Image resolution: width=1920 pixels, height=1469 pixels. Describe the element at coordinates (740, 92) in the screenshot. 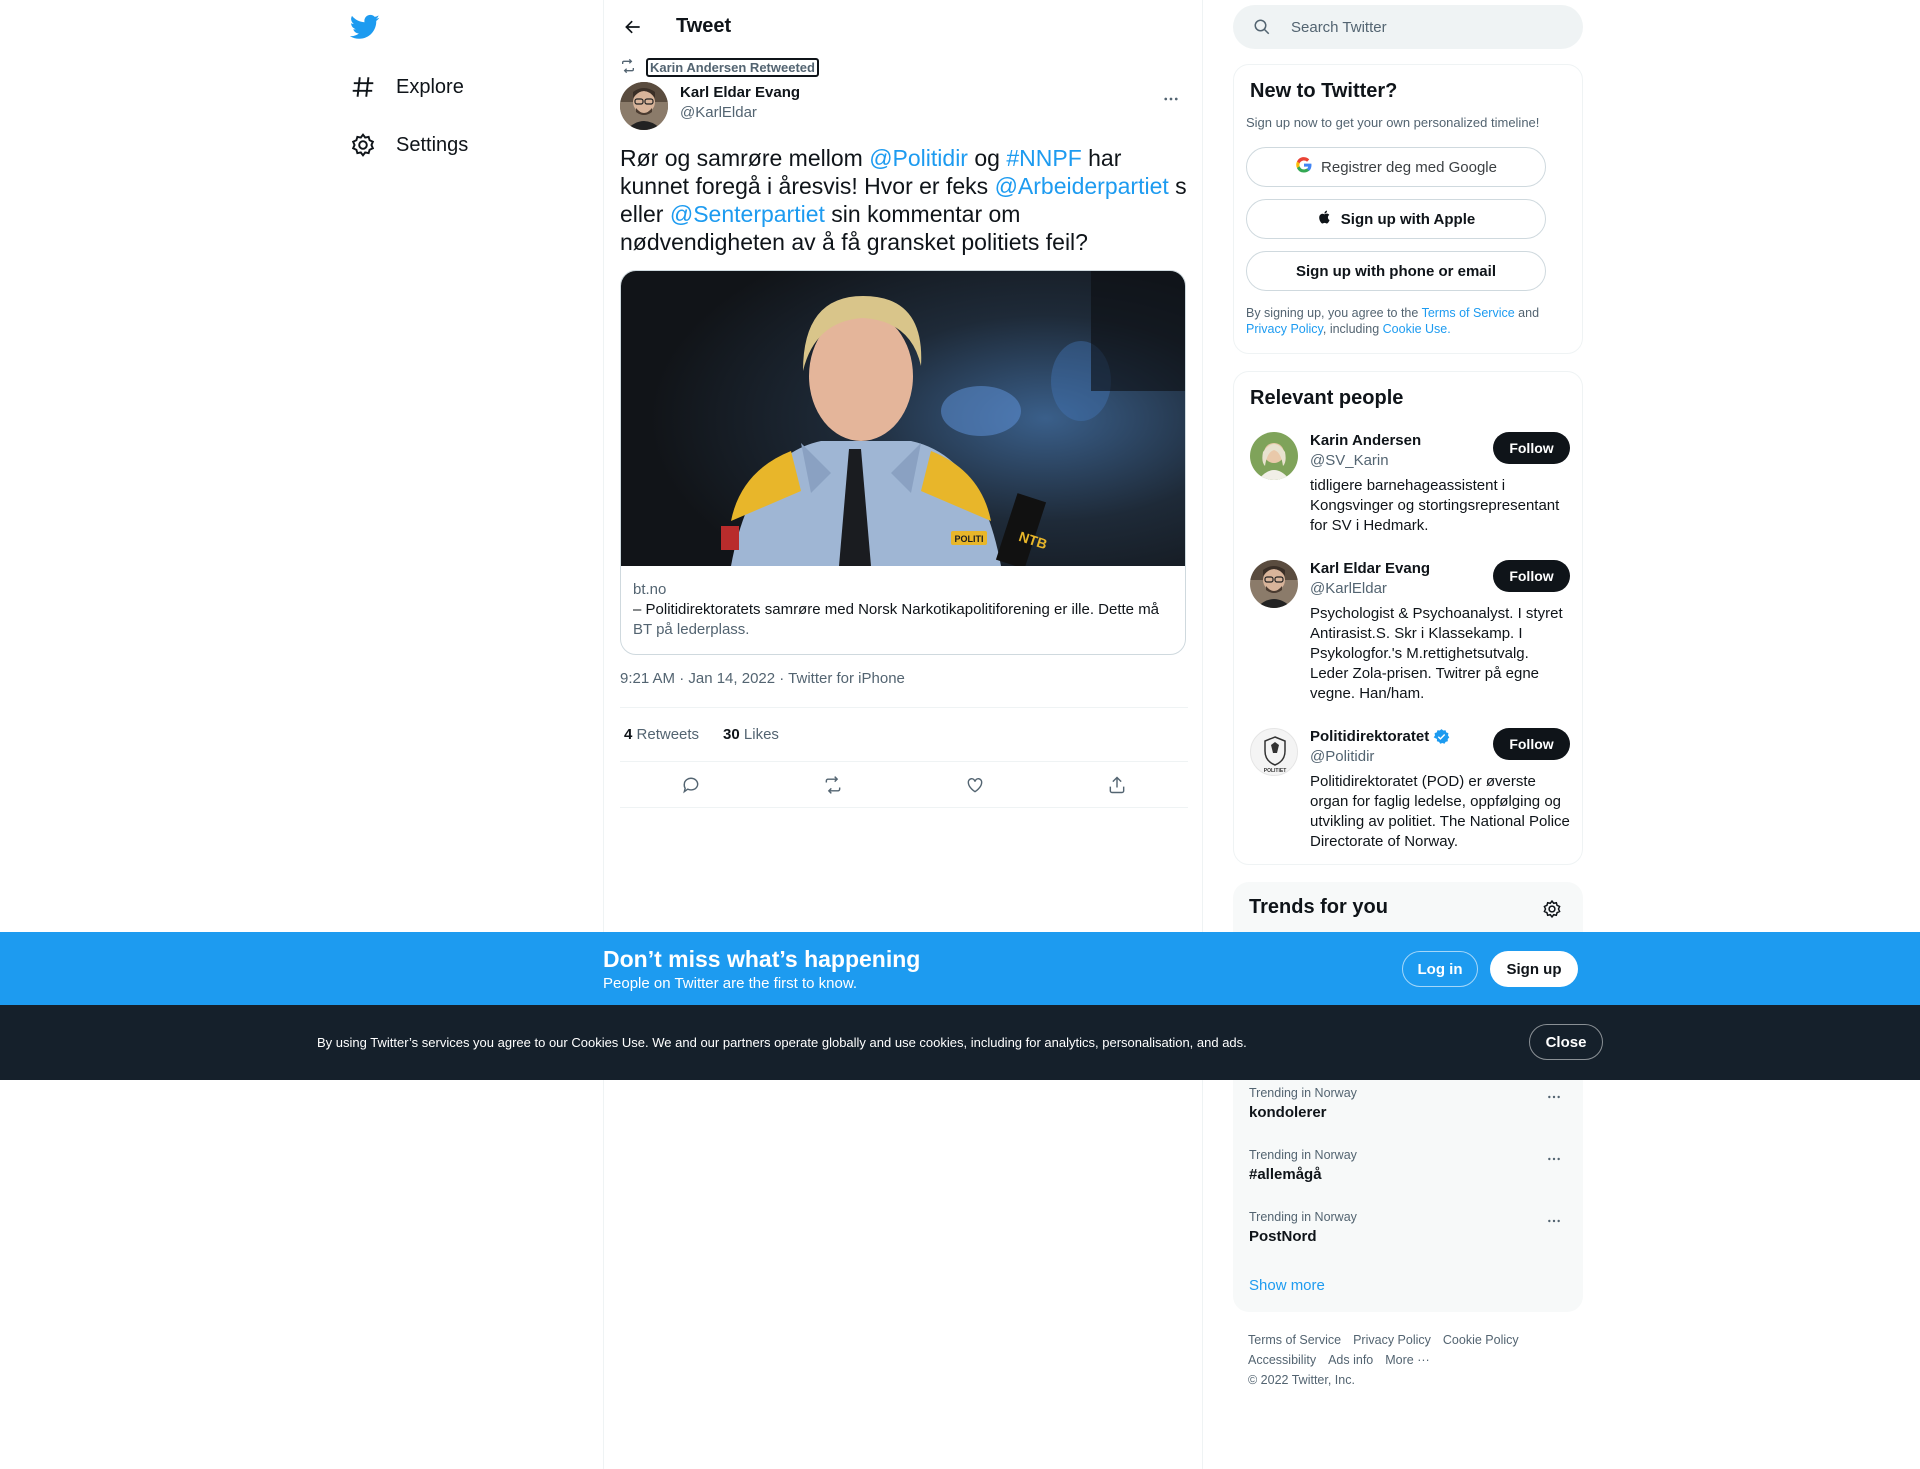

I see `author-name: Karl Eldar Evang` at that location.